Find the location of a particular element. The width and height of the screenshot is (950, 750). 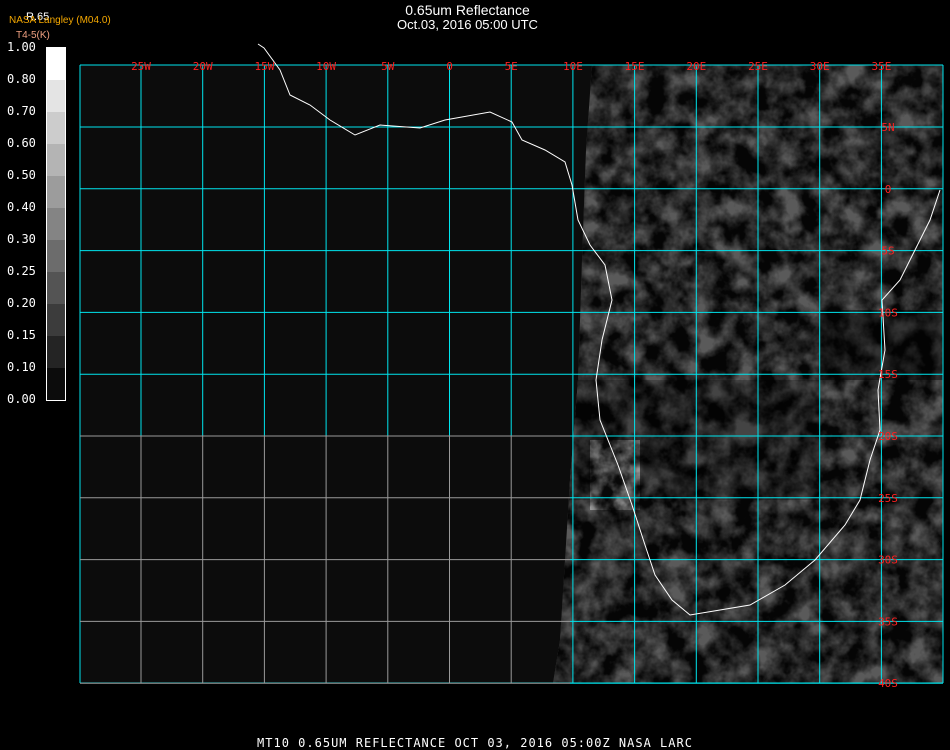

latitude-label: 10S is located at coordinates (888, 312).